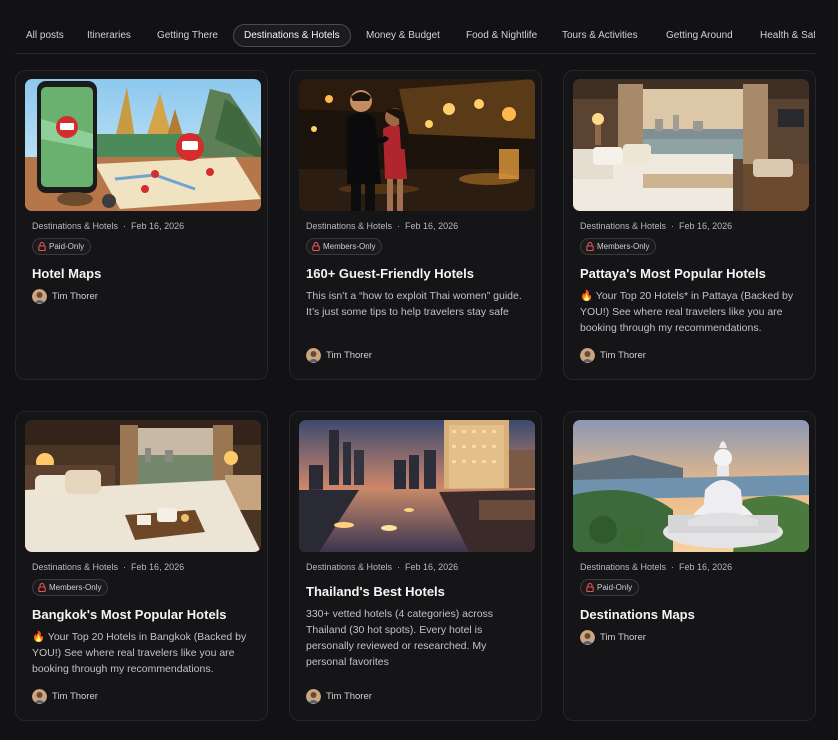 The width and height of the screenshot is (838, 740). Describe the element at coordinates (375, 591) in the screenshot. I see `post-title: Thailand's Best Hotels` at that location.